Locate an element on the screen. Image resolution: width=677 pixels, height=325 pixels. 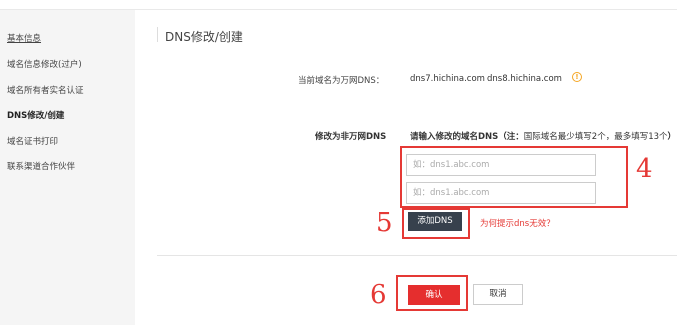
info-icon: ! is located at coordinates (577, 77).